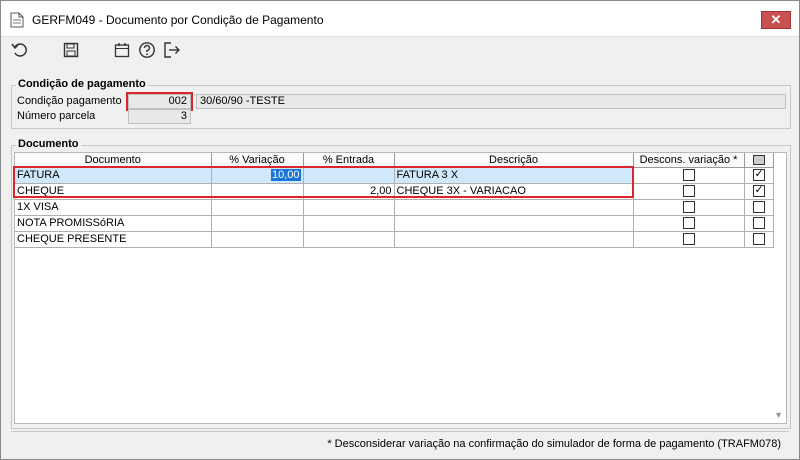  What do you see at coordinates (122, 50) in the screenshot?
I see `calendar-icon` at bounding box center [122, 50].